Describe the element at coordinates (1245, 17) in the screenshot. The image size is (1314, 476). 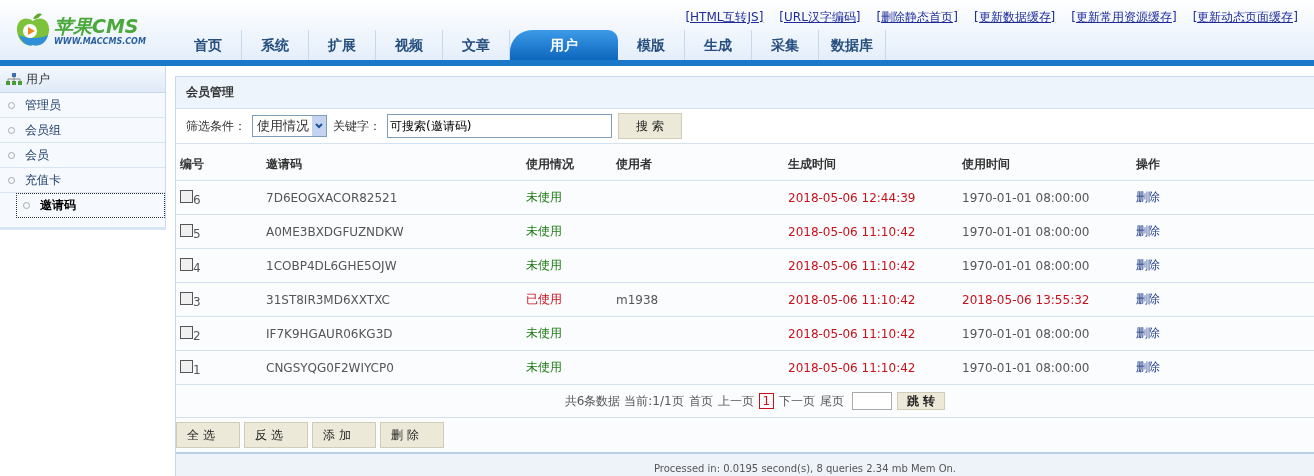
I see `top-link: [更新动态页面缓存]` at that location.